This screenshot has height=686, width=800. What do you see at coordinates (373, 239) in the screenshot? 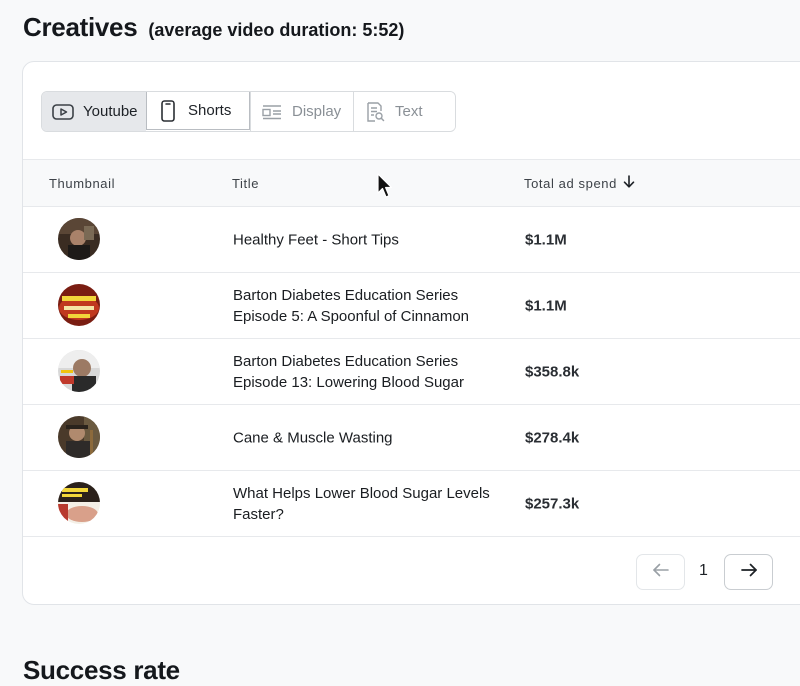
I see `video-title: Healthy Feet - Short Tips` at bounding box center [373, 239].